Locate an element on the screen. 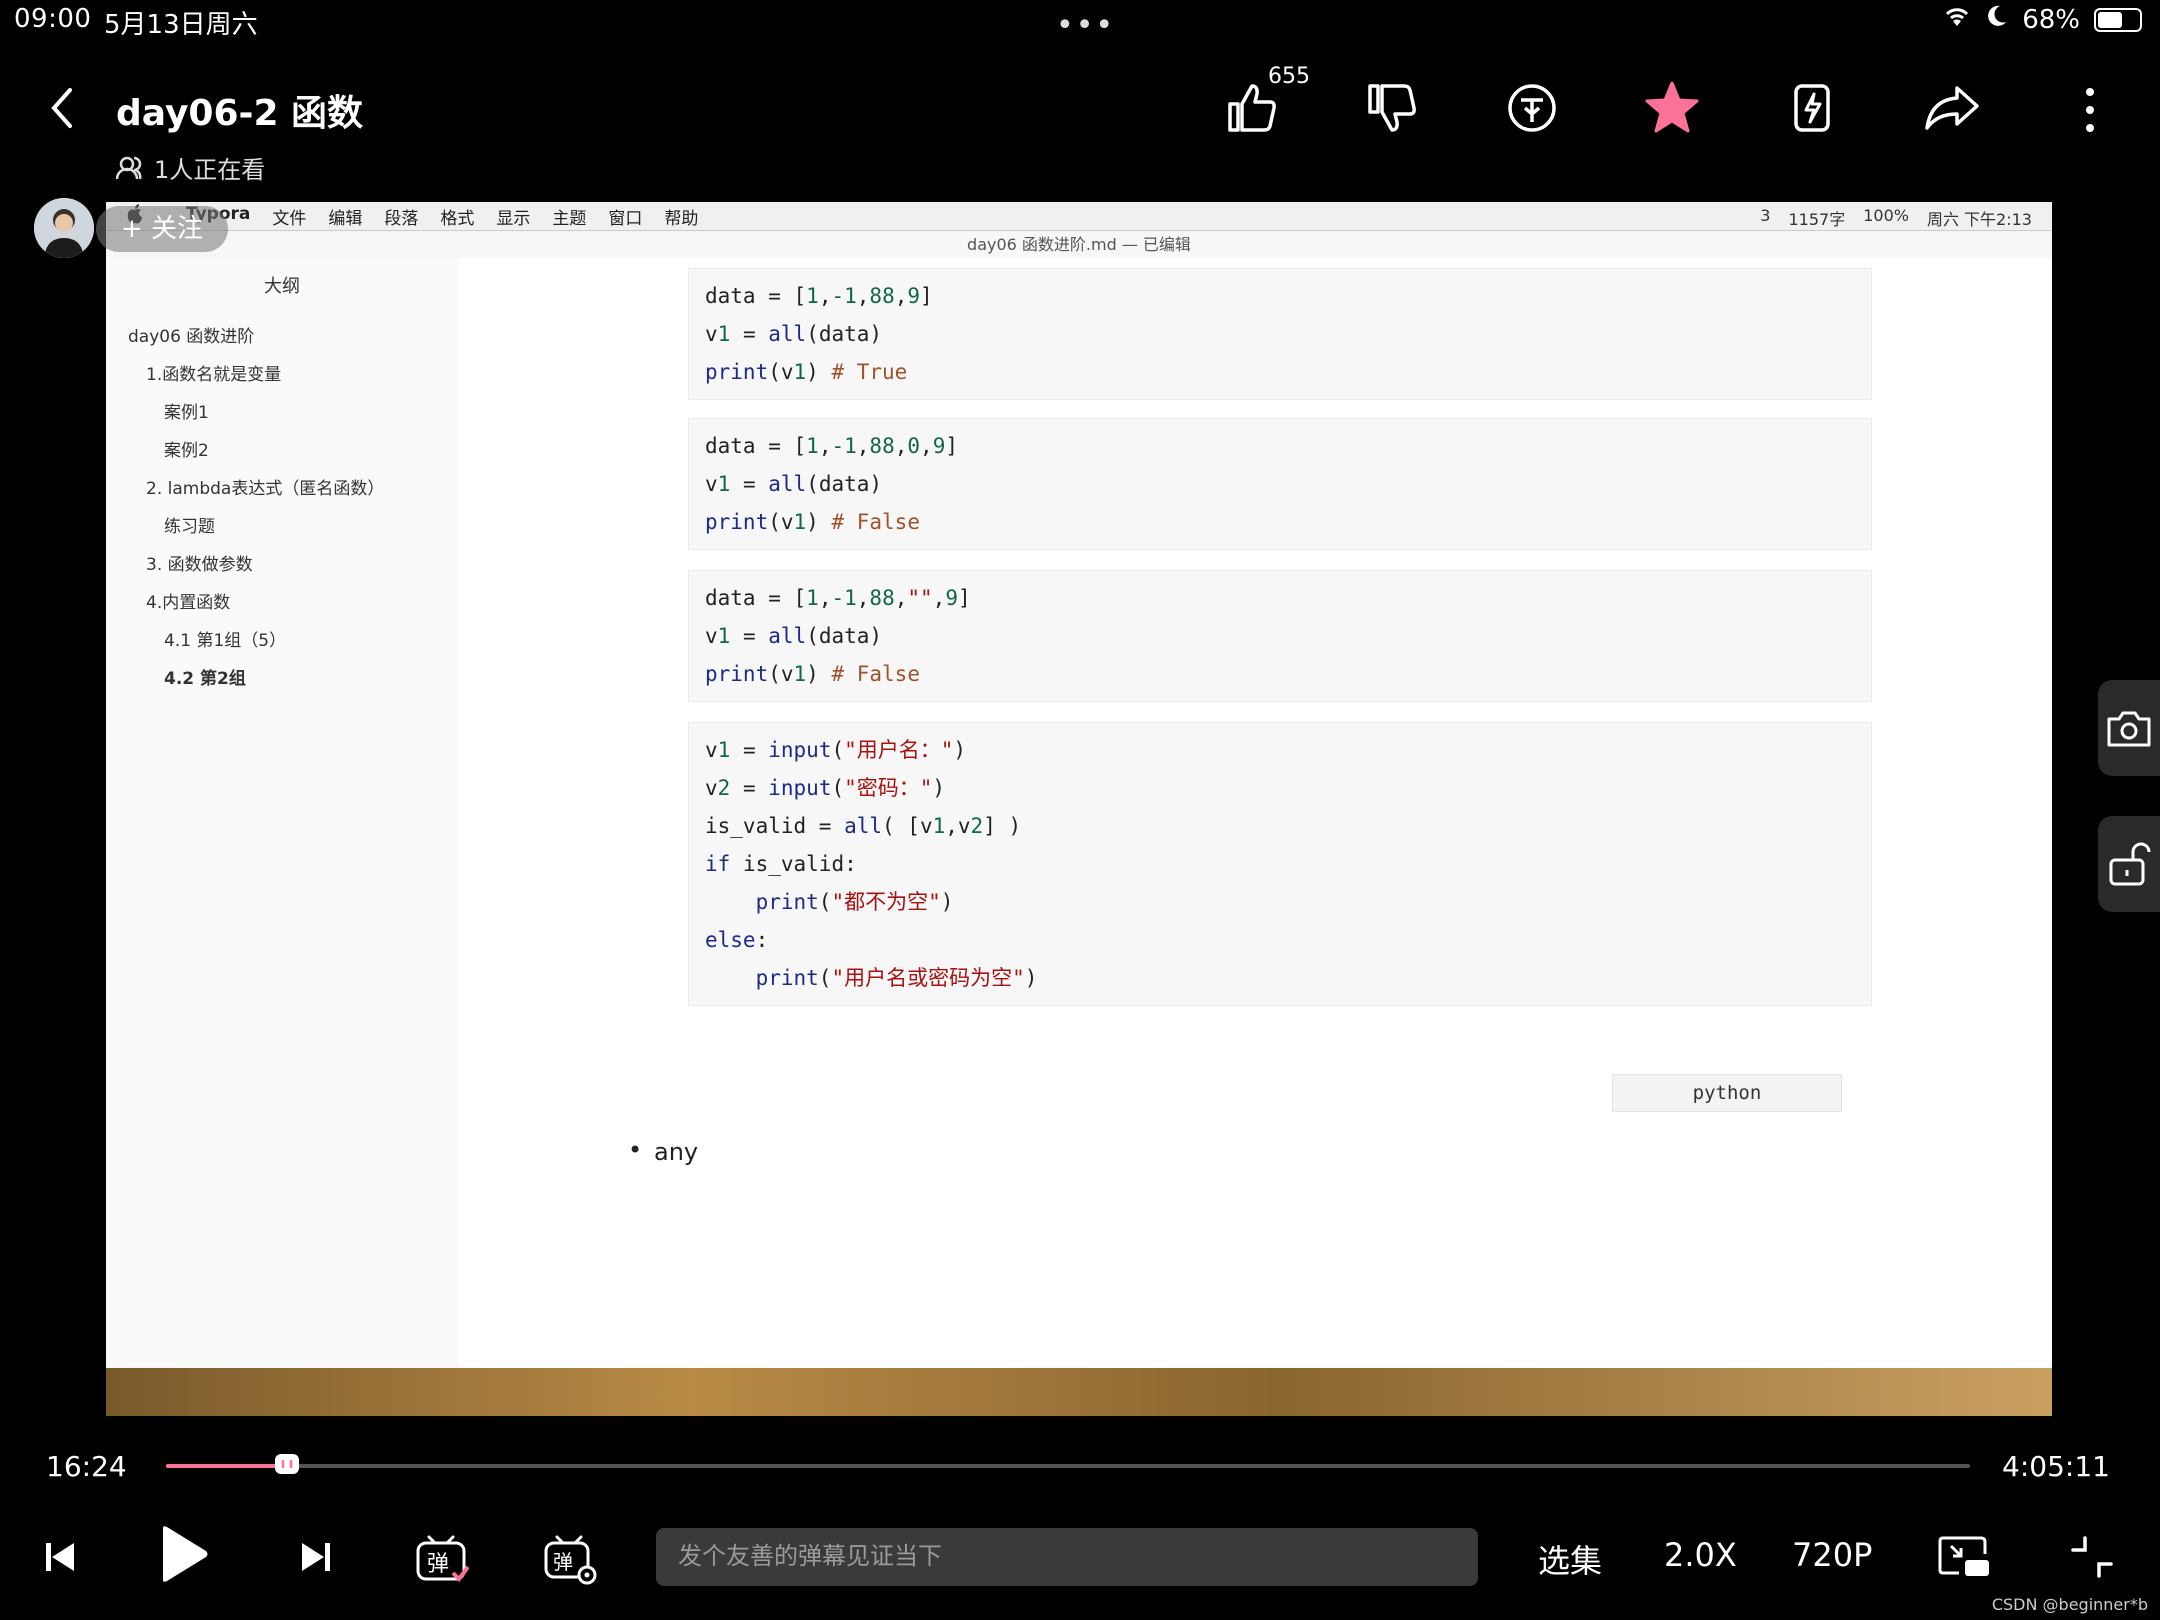 The image size is (2160, 1620). menu-item: 文件 is located at coordinates (289, 218).